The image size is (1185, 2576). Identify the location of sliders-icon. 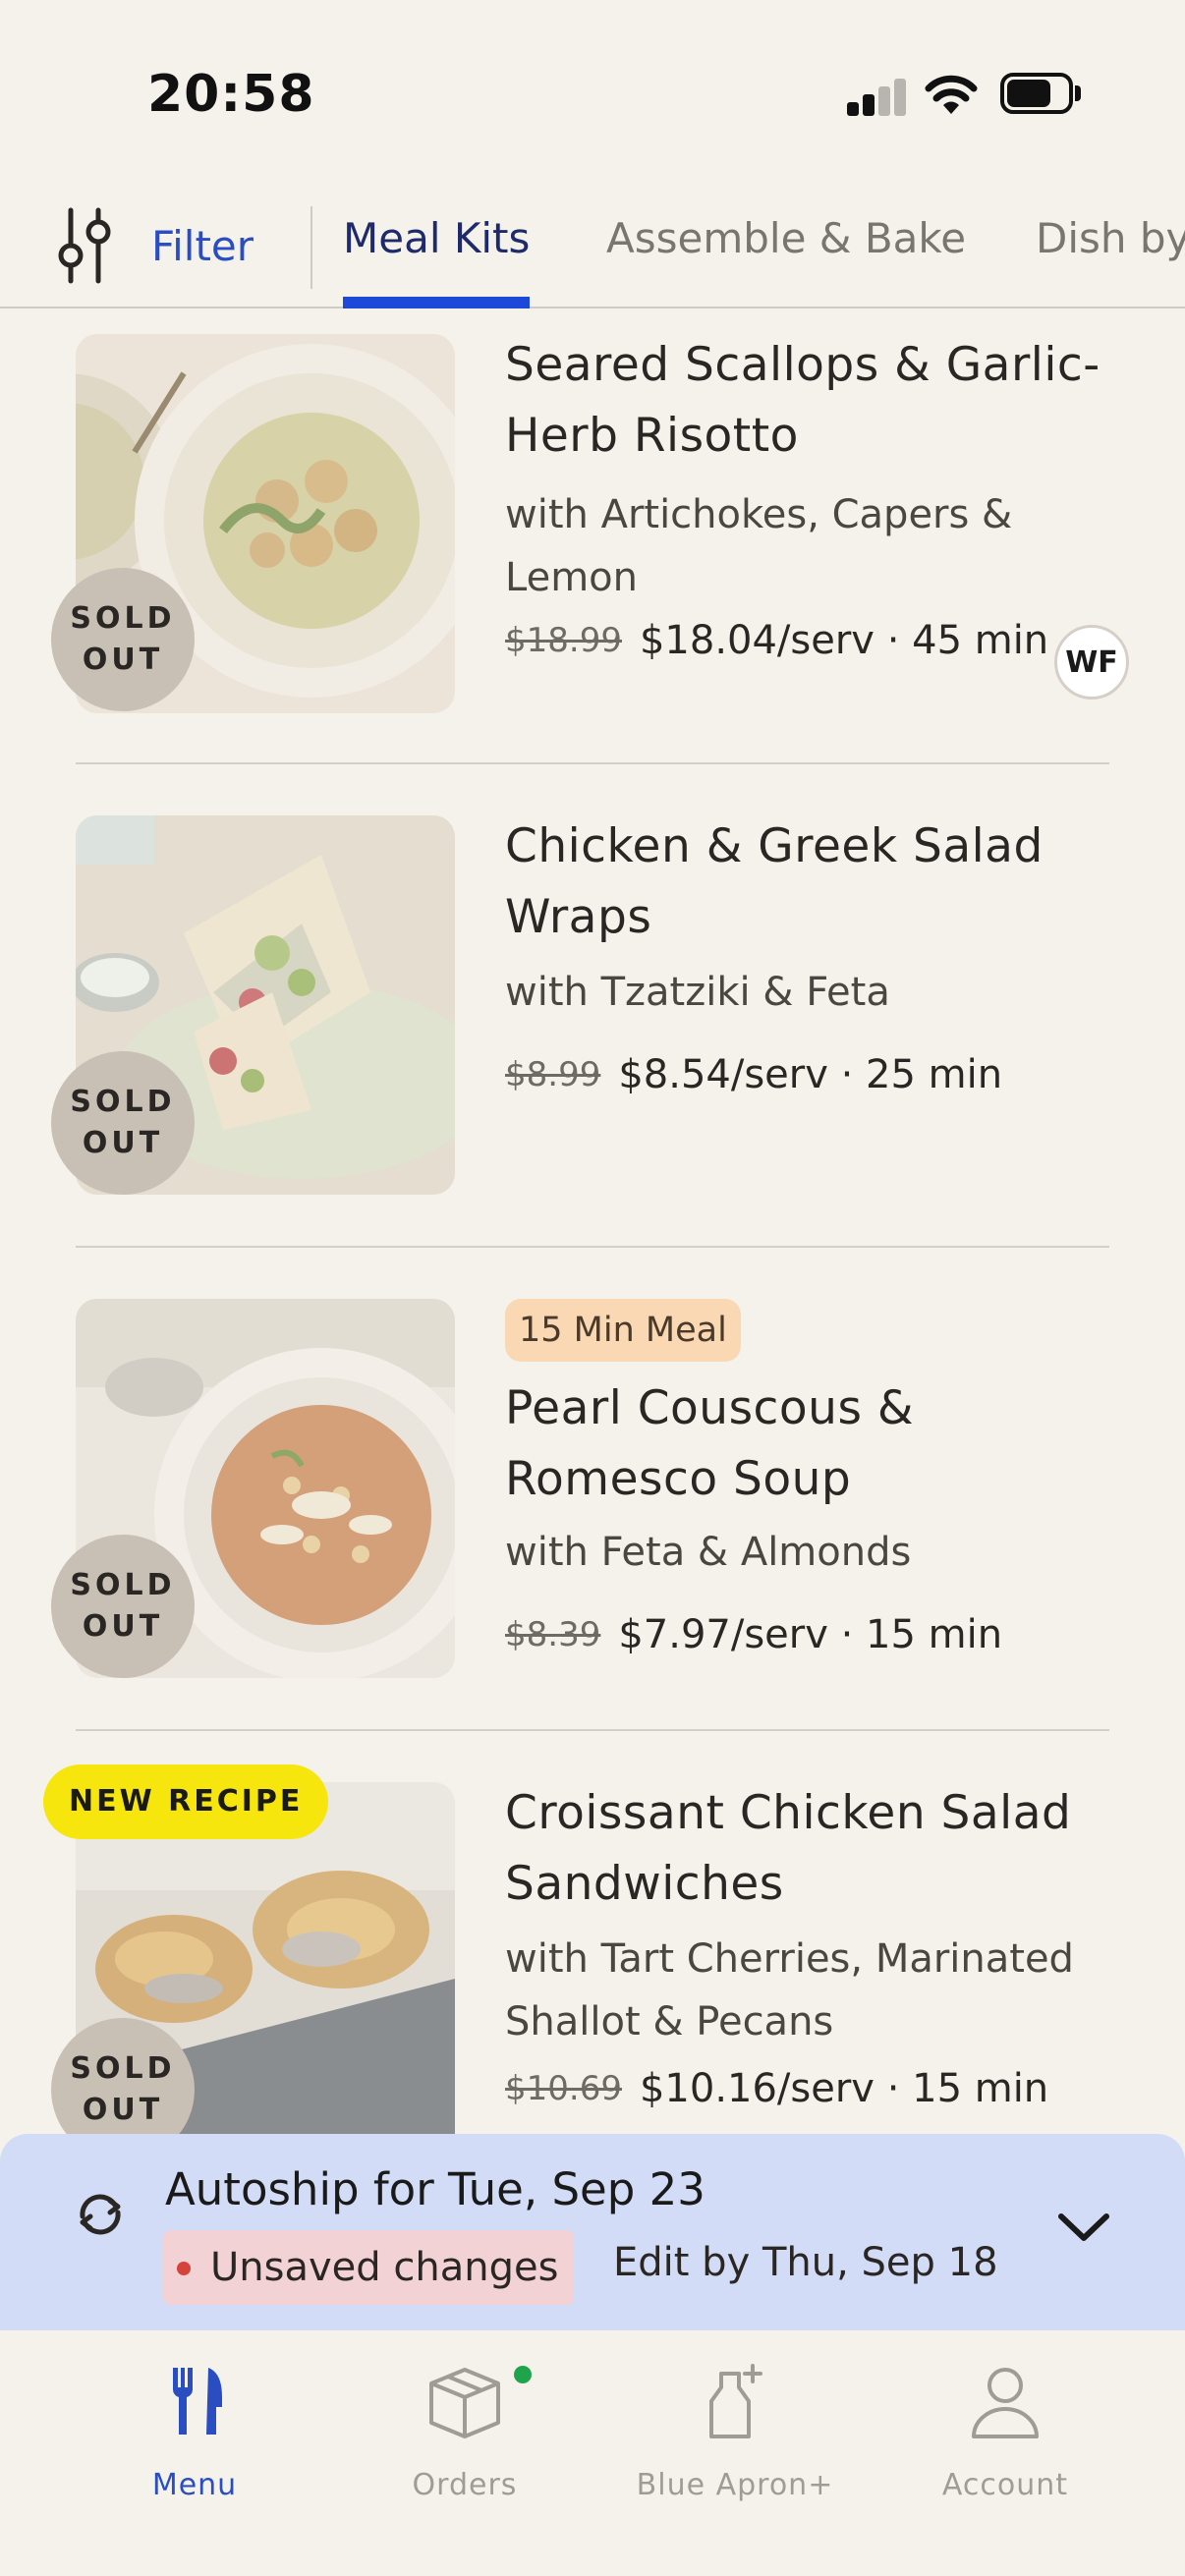
(84, 245).